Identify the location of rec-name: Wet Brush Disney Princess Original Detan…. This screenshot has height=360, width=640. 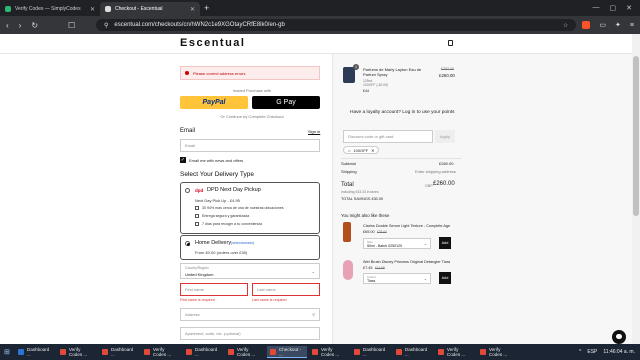
(406, 262).